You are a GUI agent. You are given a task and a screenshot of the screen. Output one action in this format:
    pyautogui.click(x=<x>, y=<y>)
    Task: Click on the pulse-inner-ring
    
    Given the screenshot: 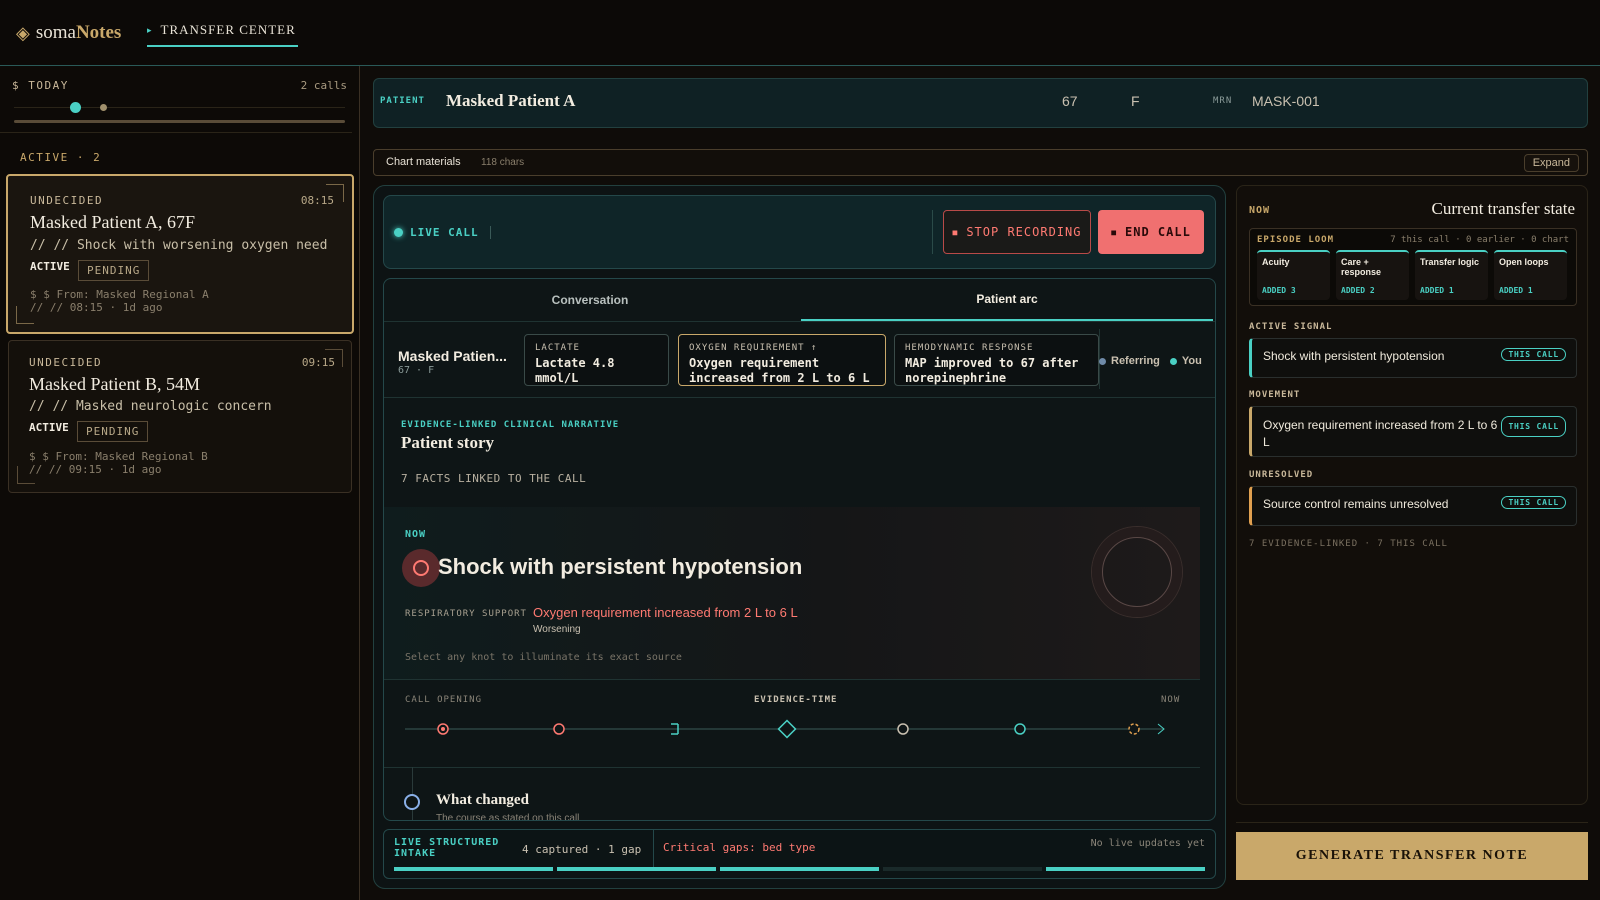 What is the action you would take?
    pyautogui.click(x=1137, y=572)
    